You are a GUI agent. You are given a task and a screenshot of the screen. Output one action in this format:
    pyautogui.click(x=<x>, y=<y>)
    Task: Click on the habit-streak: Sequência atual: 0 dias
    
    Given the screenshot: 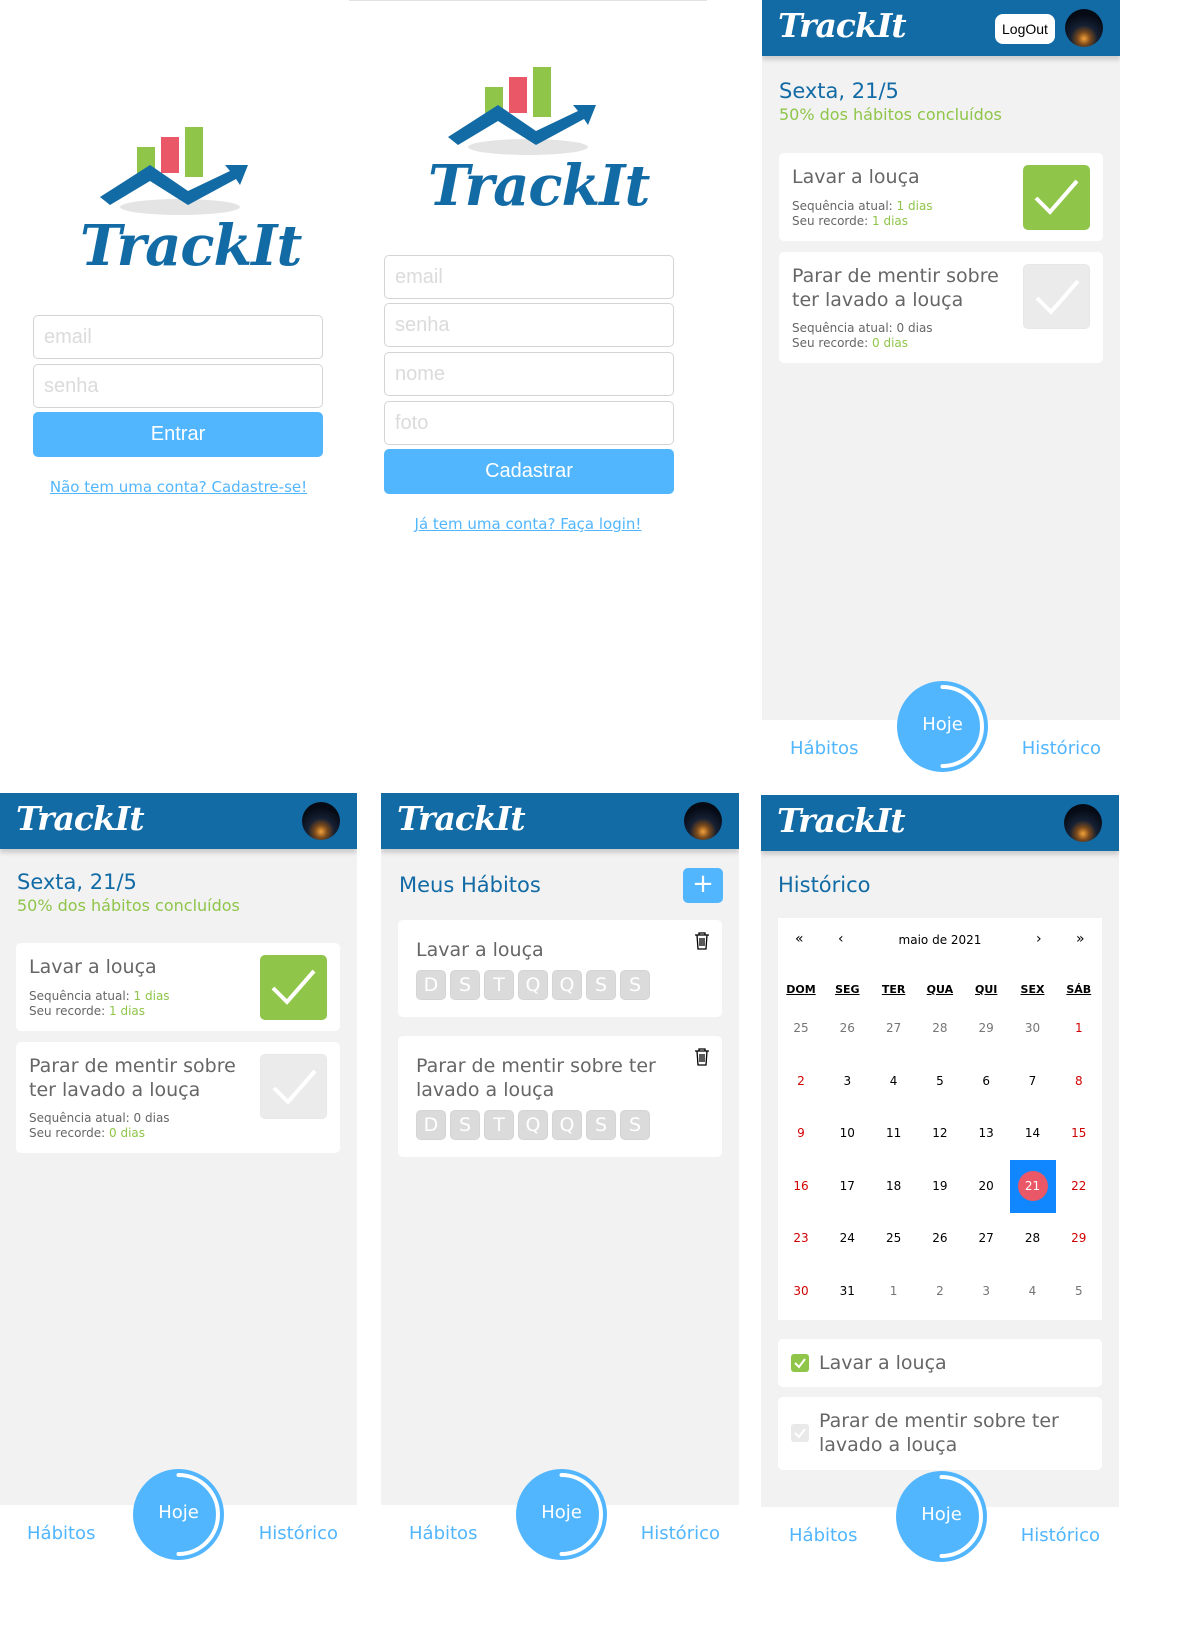 What is the action you would take?
    pyautogui.click(x=99, y=1118)
    